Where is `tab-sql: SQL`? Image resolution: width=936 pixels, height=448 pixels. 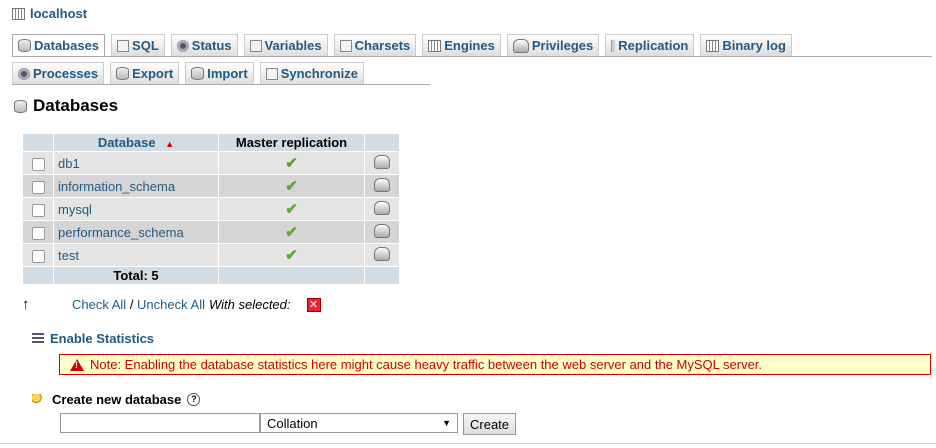
tab-sql: SQL is located at coordinates (138, 45).